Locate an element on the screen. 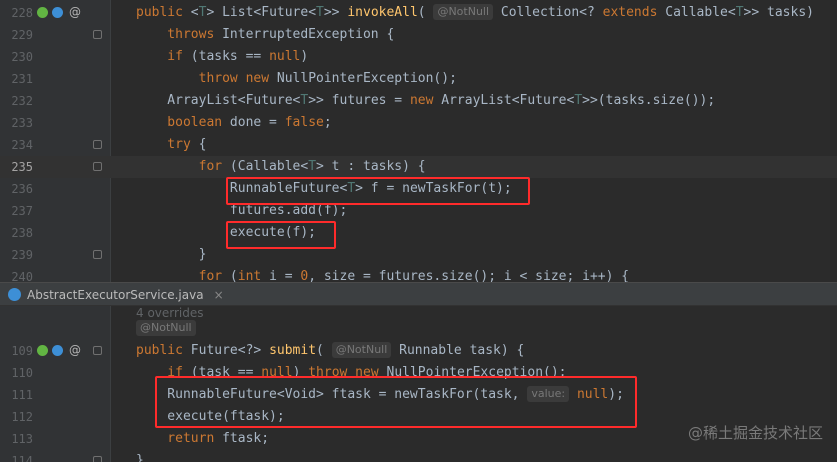 Image resolution: width=837 pixels, height=462 pixels. code-text: throw new NullPointerException(); is located at coordinates (296, 79).